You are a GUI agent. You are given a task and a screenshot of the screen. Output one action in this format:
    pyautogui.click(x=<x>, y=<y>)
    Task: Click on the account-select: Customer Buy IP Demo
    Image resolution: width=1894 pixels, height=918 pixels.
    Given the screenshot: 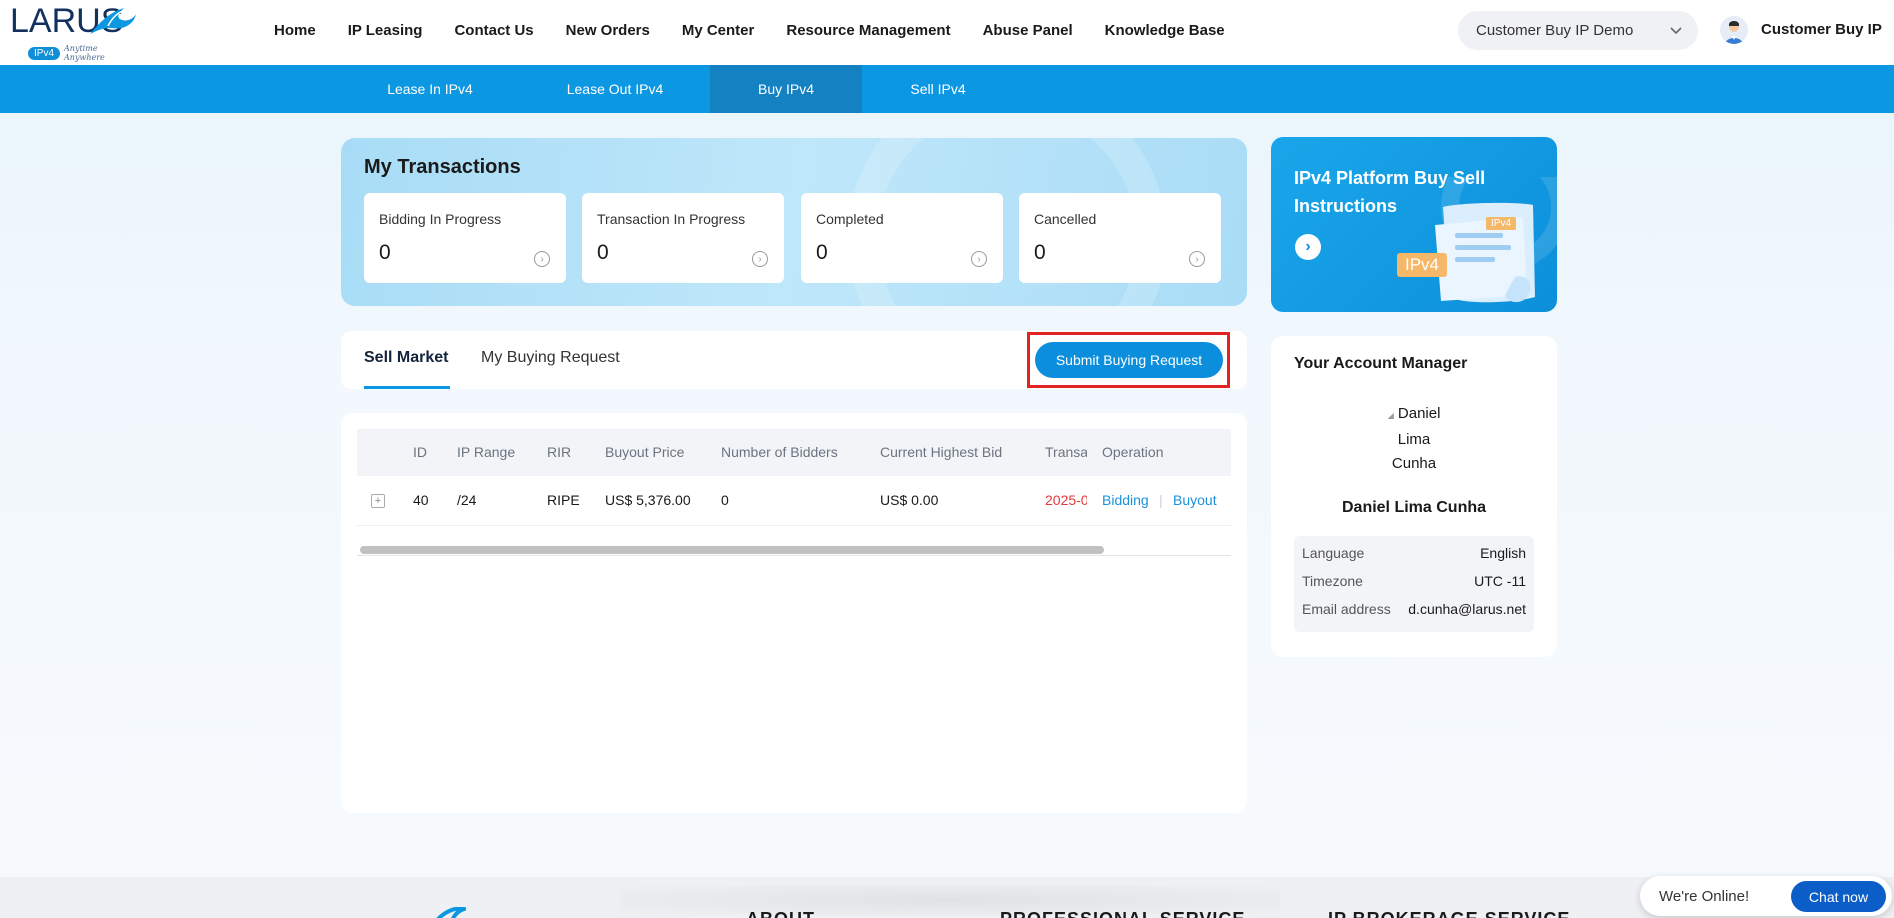 What is the action you would take?
    pyautogui.click(x=1578, y=30)
    